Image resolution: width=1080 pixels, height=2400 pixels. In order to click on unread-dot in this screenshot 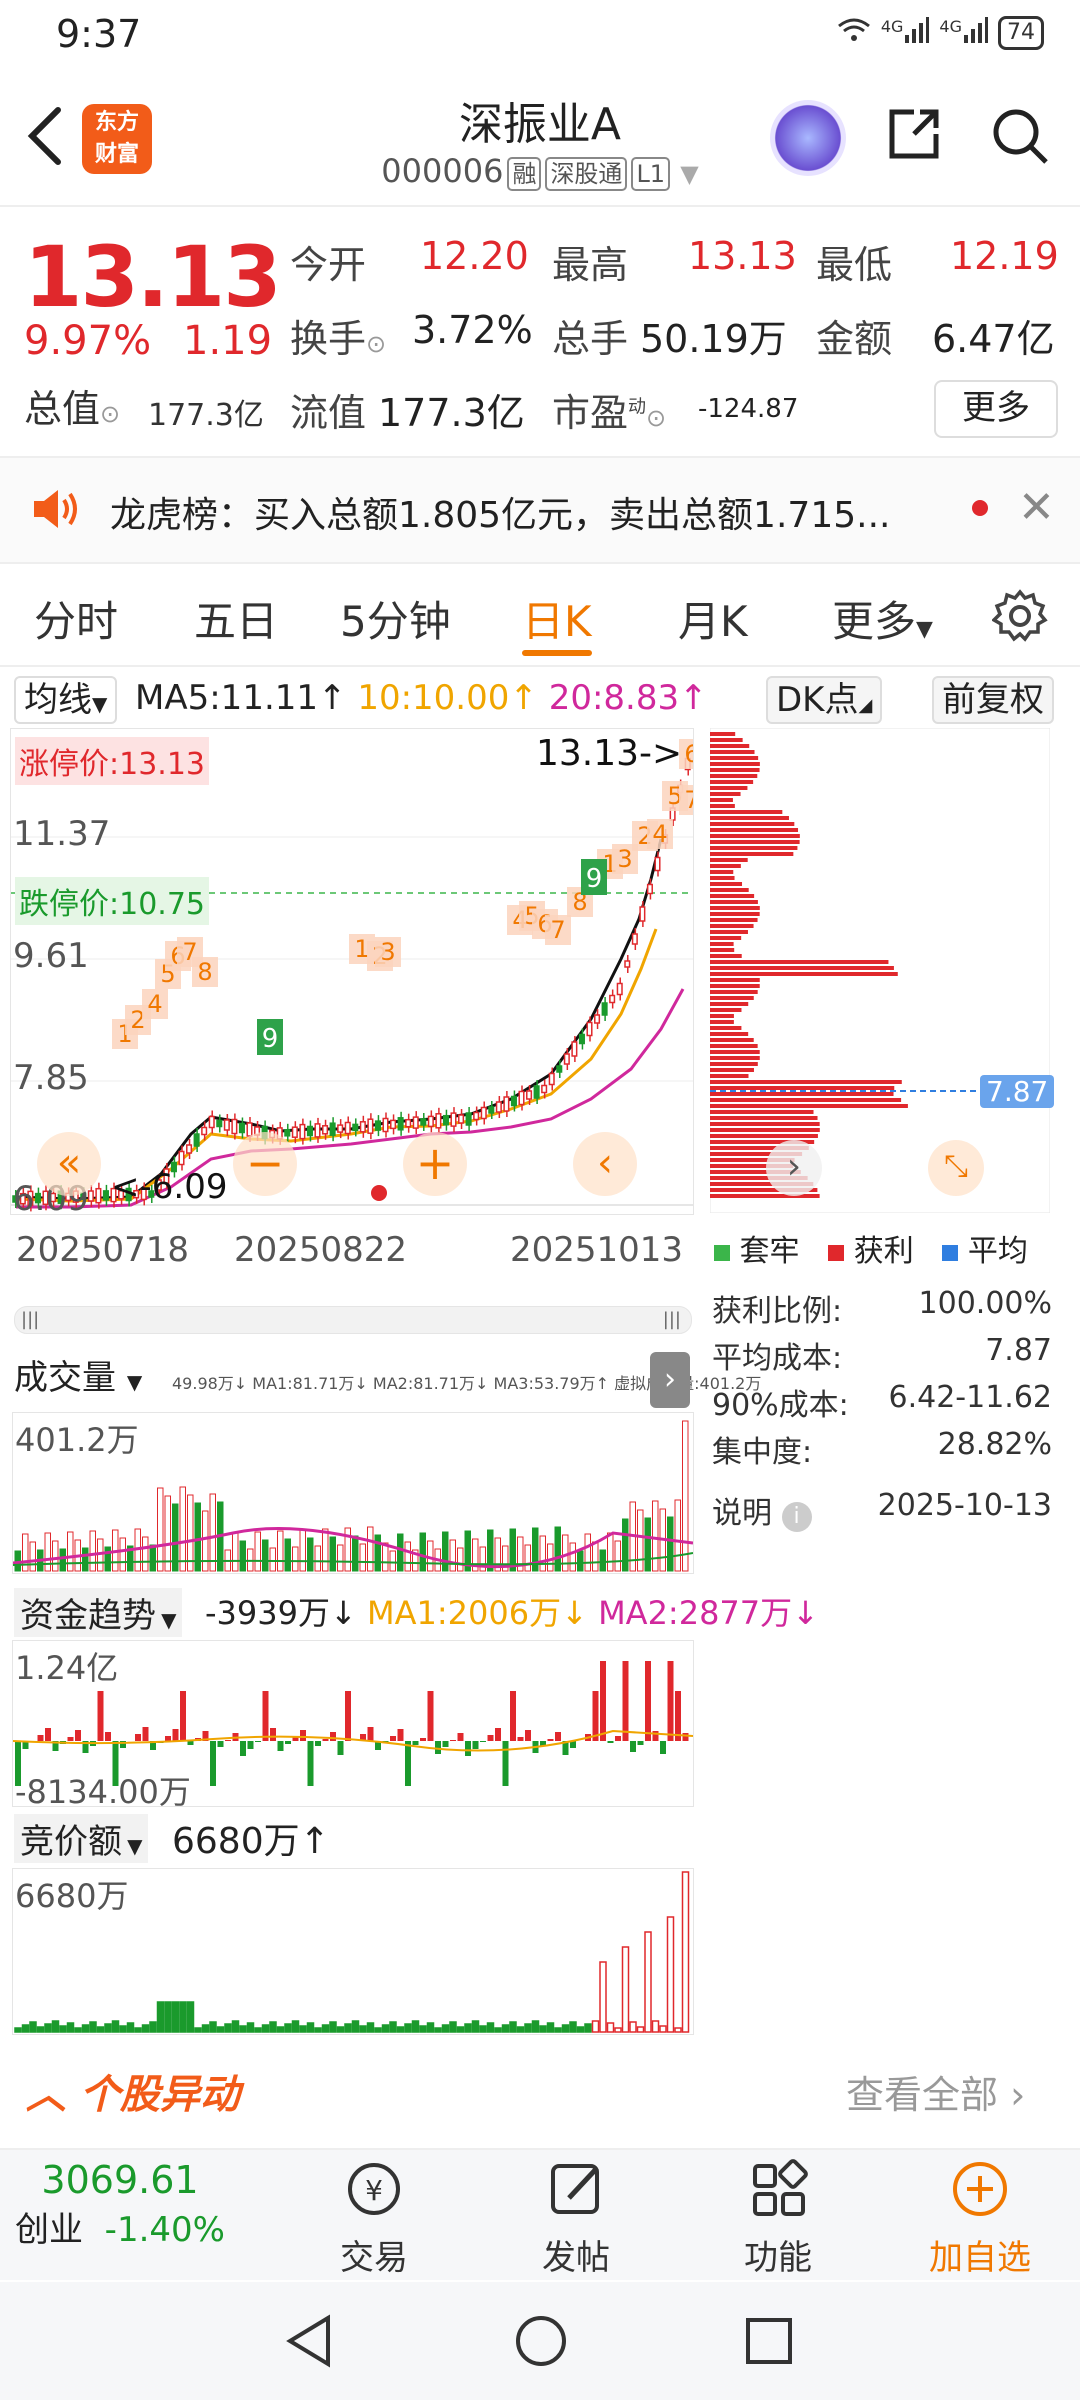, I will do `click(980, 508)`.